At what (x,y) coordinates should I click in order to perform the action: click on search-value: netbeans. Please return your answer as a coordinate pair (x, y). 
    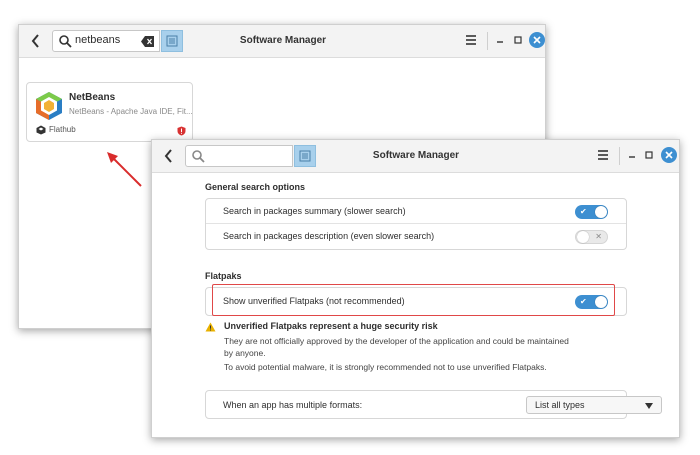
    Looking at the image, I should click on (98, 40).